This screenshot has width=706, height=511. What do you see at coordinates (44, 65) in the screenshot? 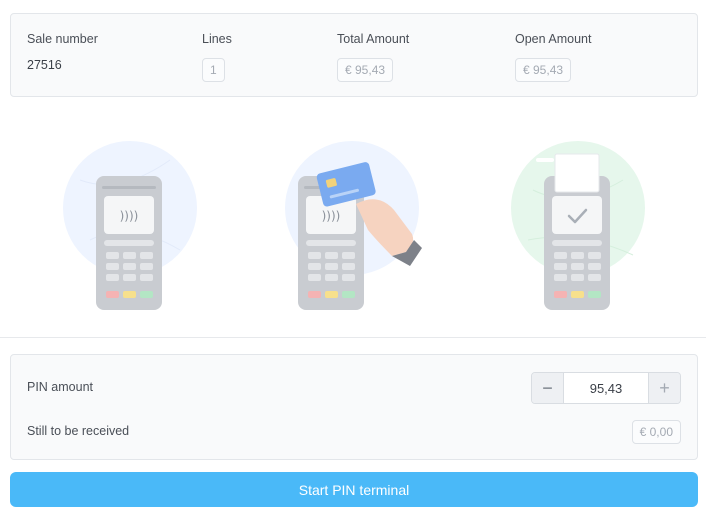
I see `sale-number-value: 27516` at bounding box center [44, 65].